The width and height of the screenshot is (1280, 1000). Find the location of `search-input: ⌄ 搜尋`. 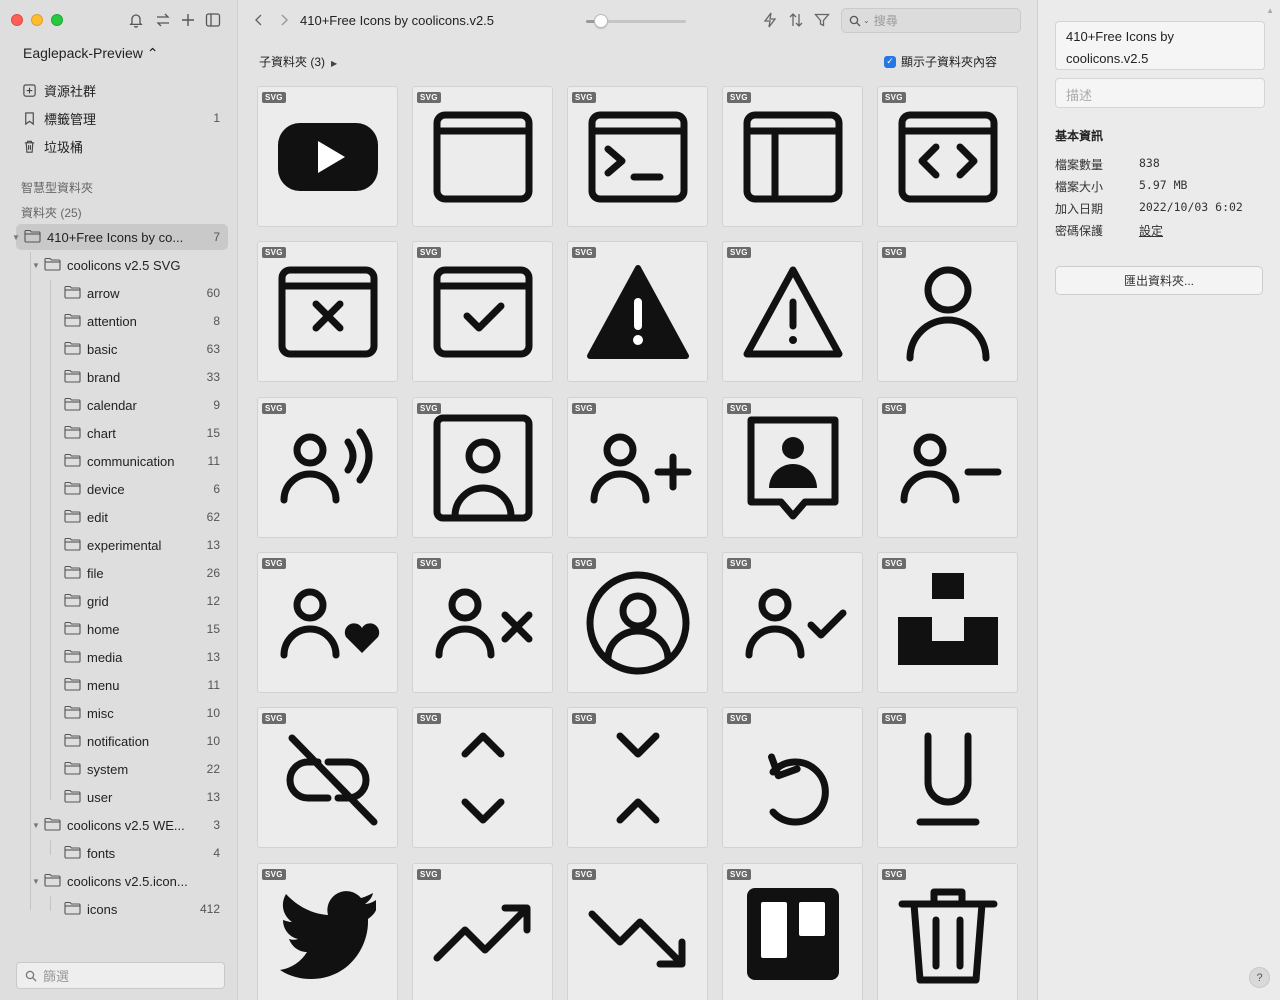

search-input: ⌄ 搜尋 is located at coordinates (931, 20).